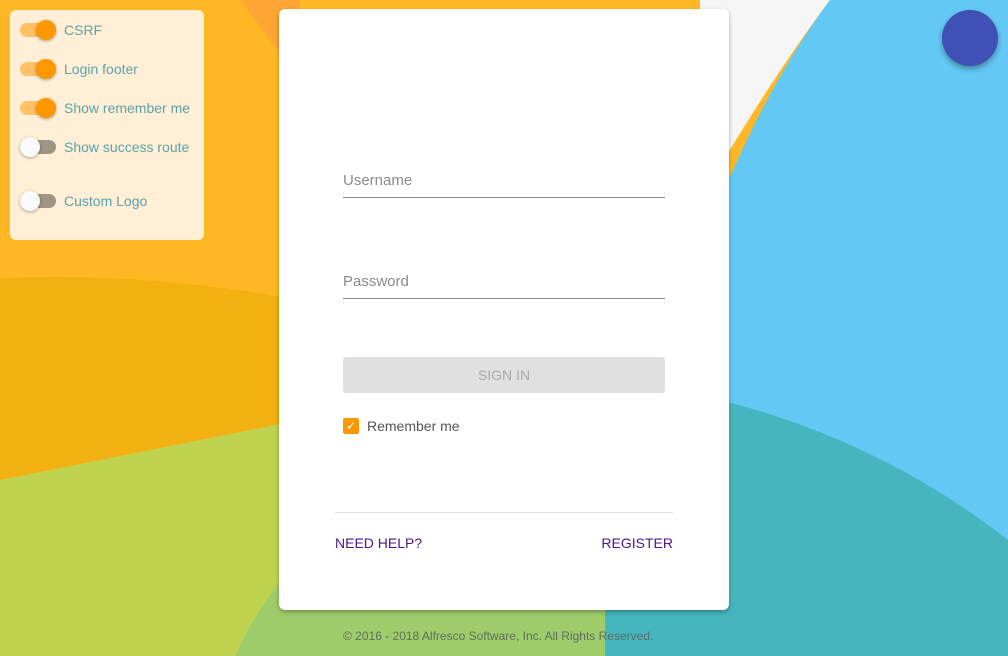 Image resolution: width=1008 pixels, height=656 pixels. Describe the element at coordinates (504, 375) in the screenshot. I see `sign-in-button: SIGN IN` at that location.